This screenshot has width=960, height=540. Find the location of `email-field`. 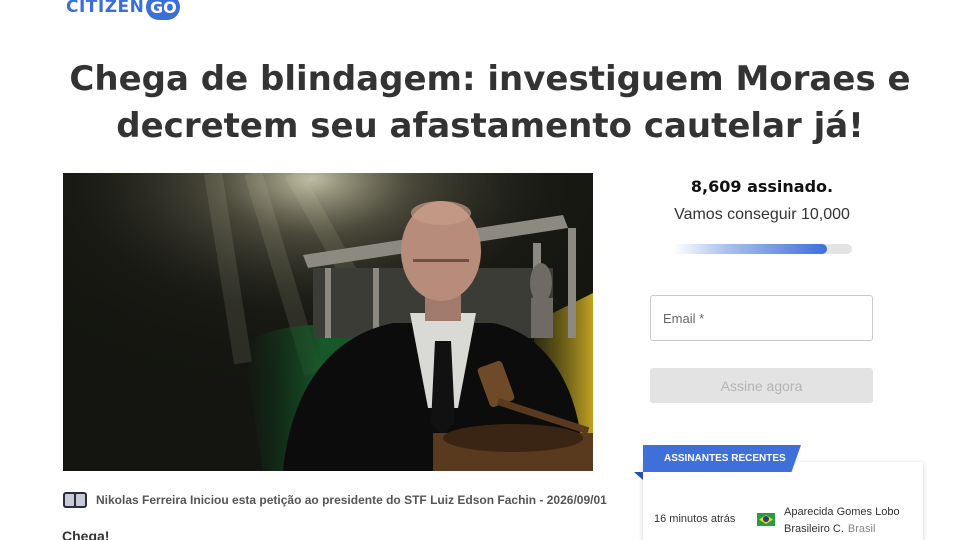

email-field is located at coordinates (761, 318).